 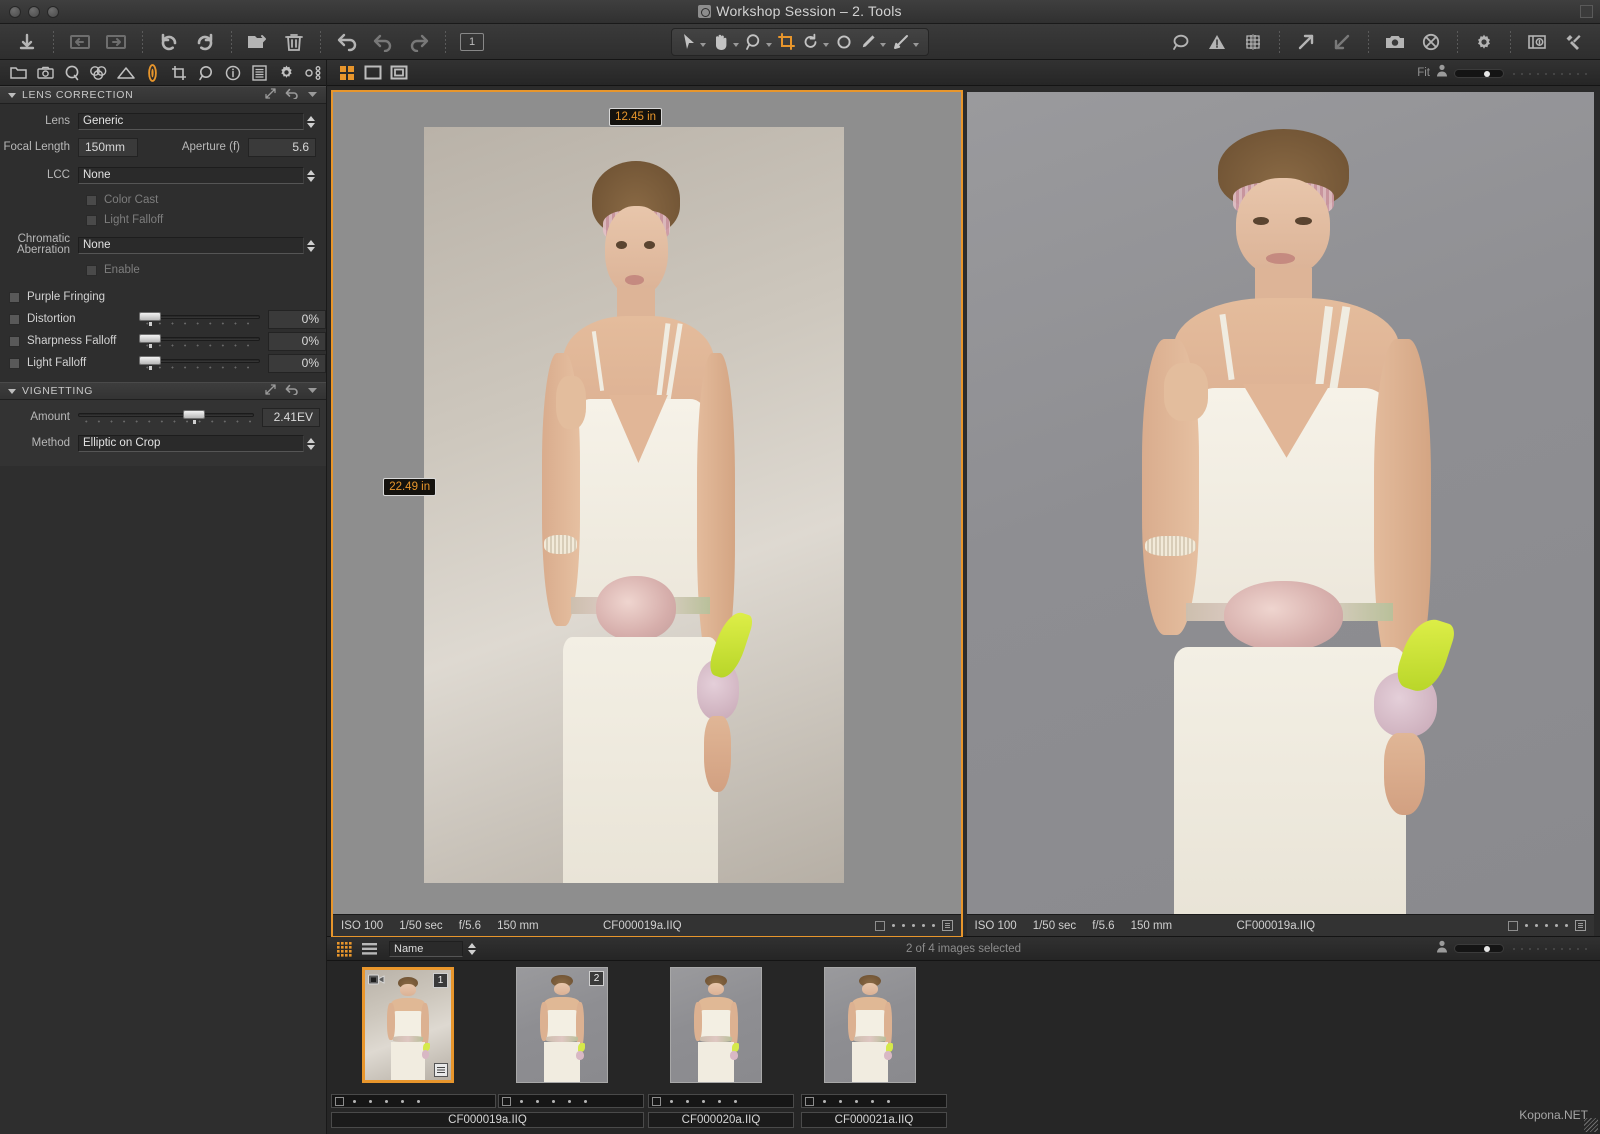 What do you see at coordinates (1342, 42) in the screenshot?
I see `arrow-in-icon` at bounding box center [1342, 42].